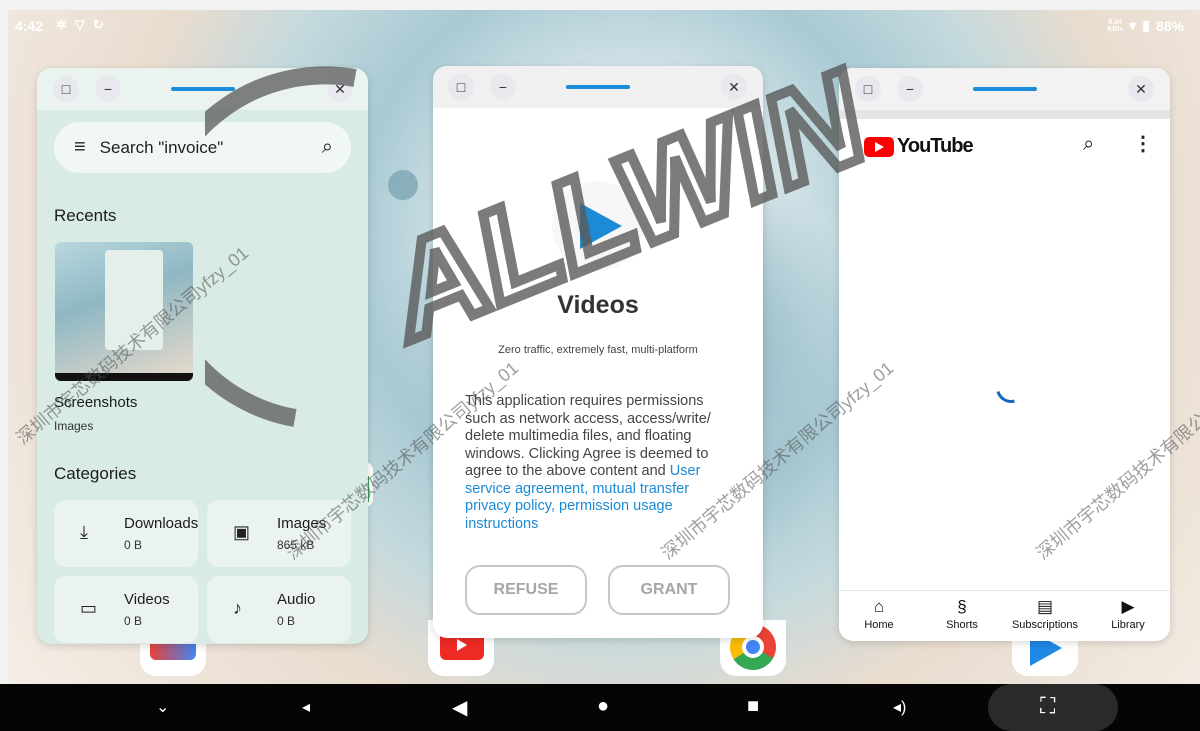  I want to click on screenshot-icon: ⛶, so click(1048, 705).